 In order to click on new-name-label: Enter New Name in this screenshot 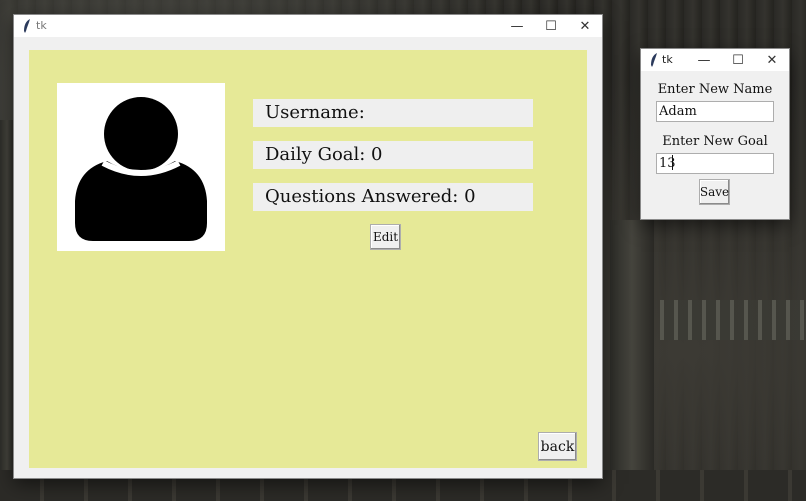, I will do `click(715, 89)`.